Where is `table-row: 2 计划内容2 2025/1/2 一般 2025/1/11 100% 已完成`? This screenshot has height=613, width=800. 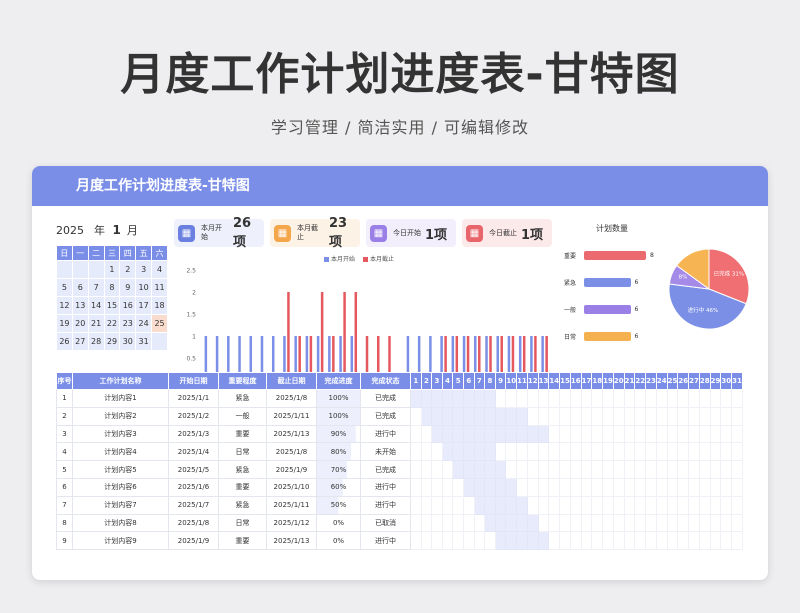 table-row: 2 计划内容2 2025/1/2 一般 2025/1/11 100% 已完成 is located at coordinates (399, 416).